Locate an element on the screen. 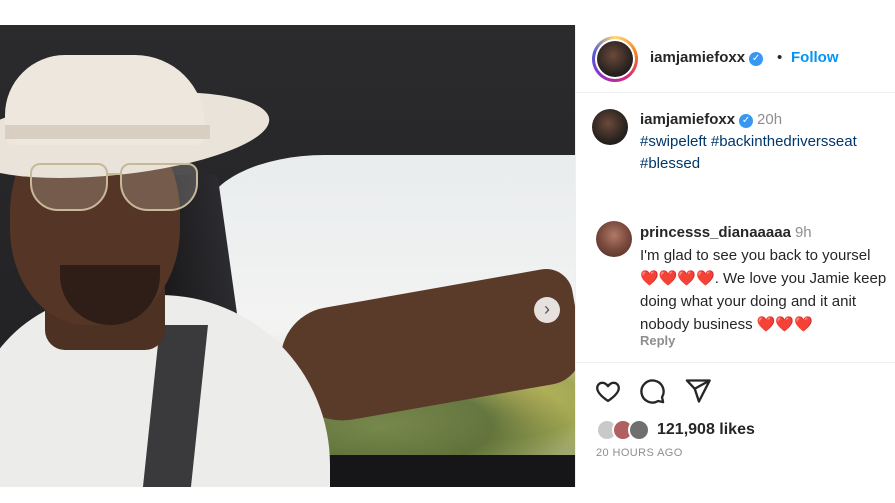 This screenshot has width=895, height=503. lens-left is located at coordinates (69, 187).